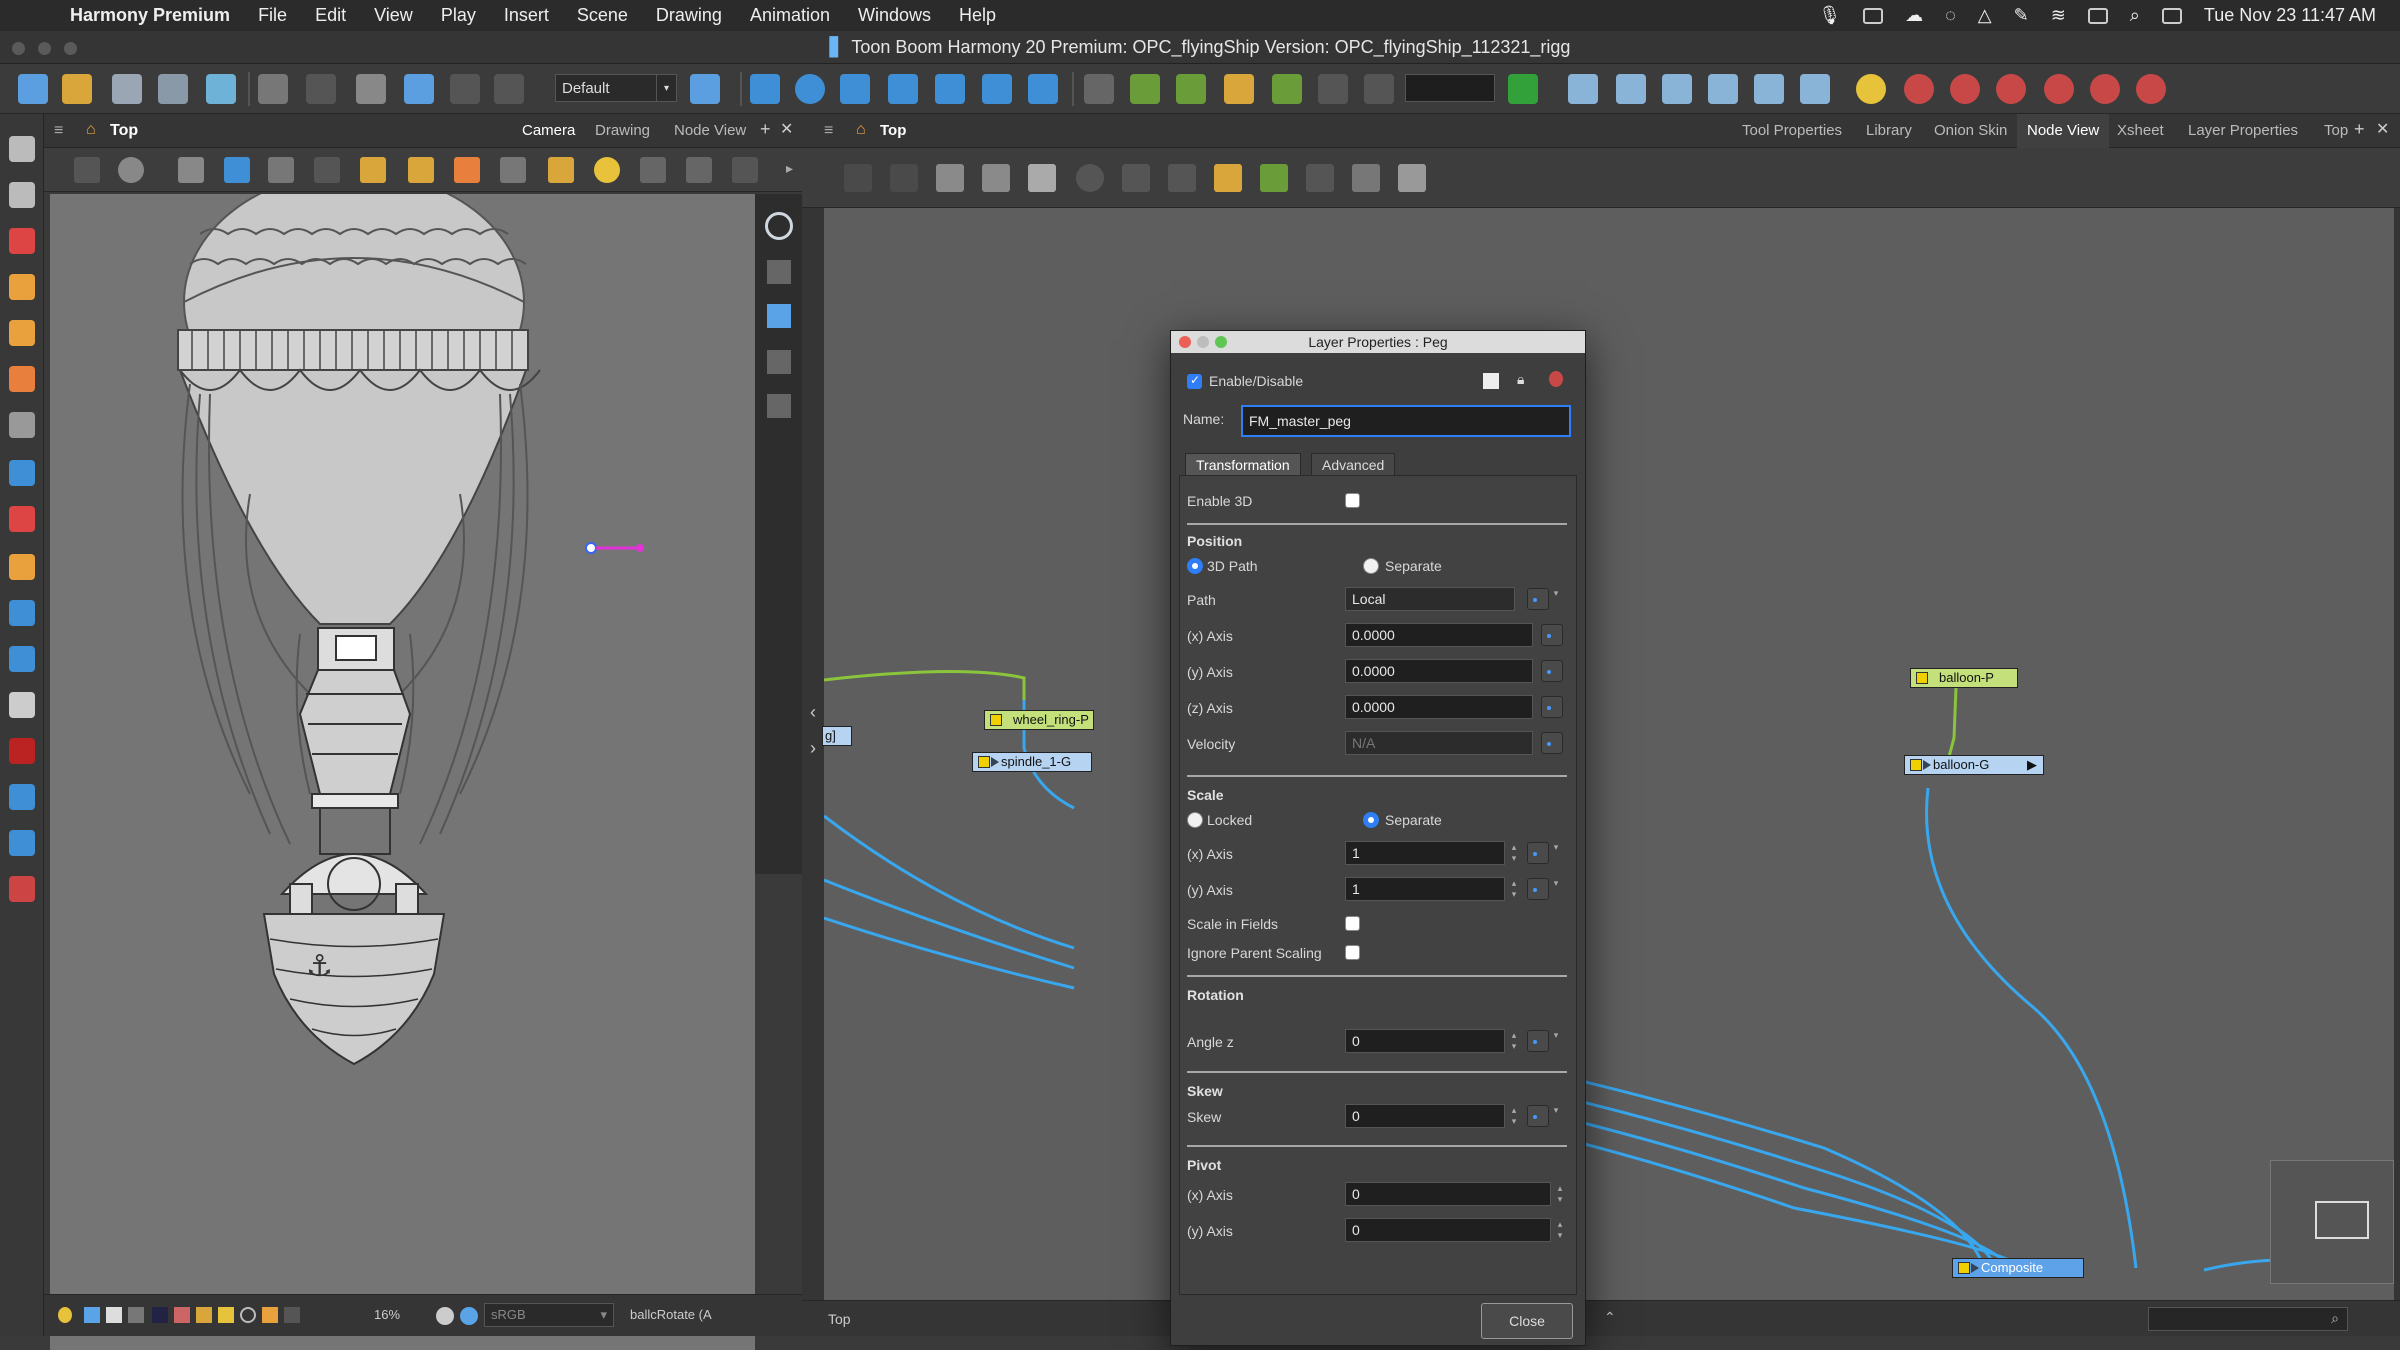 Image resolution: width=2400 pixels, height=1350 pixels. What do you see at coordinates (549, 1315) in the screenshot?
I see `color-space-select: sRGB ▾` at bounding box center [549, 1315].